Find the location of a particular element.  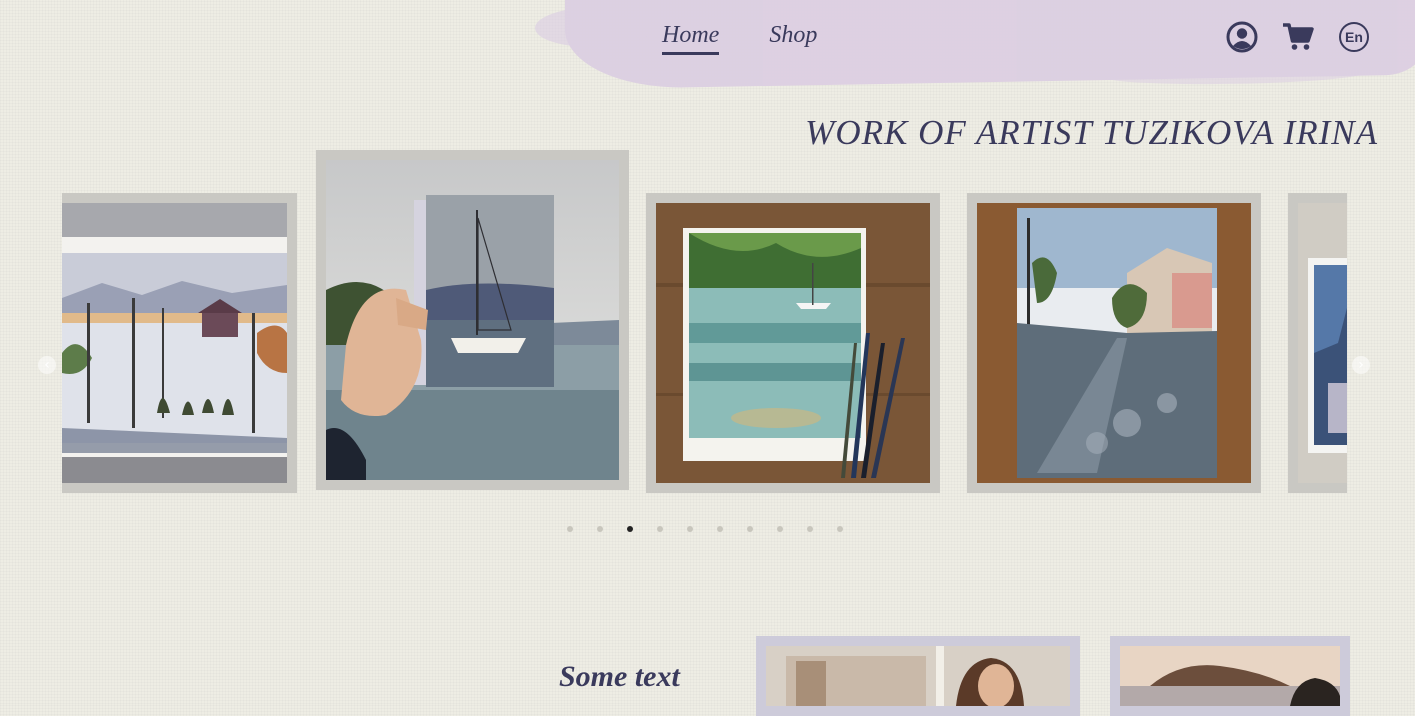

nav-shop-link: Shop is located at coordinates (793, 38).